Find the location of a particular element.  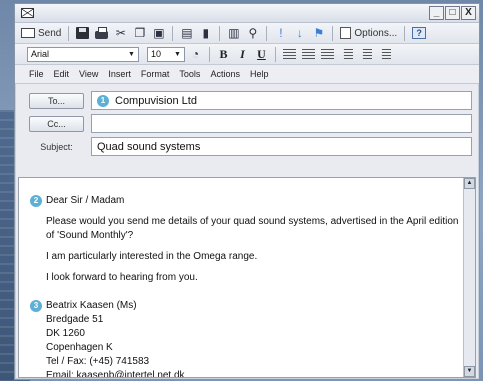

send-button: Send is located at coordinates (41, 33).